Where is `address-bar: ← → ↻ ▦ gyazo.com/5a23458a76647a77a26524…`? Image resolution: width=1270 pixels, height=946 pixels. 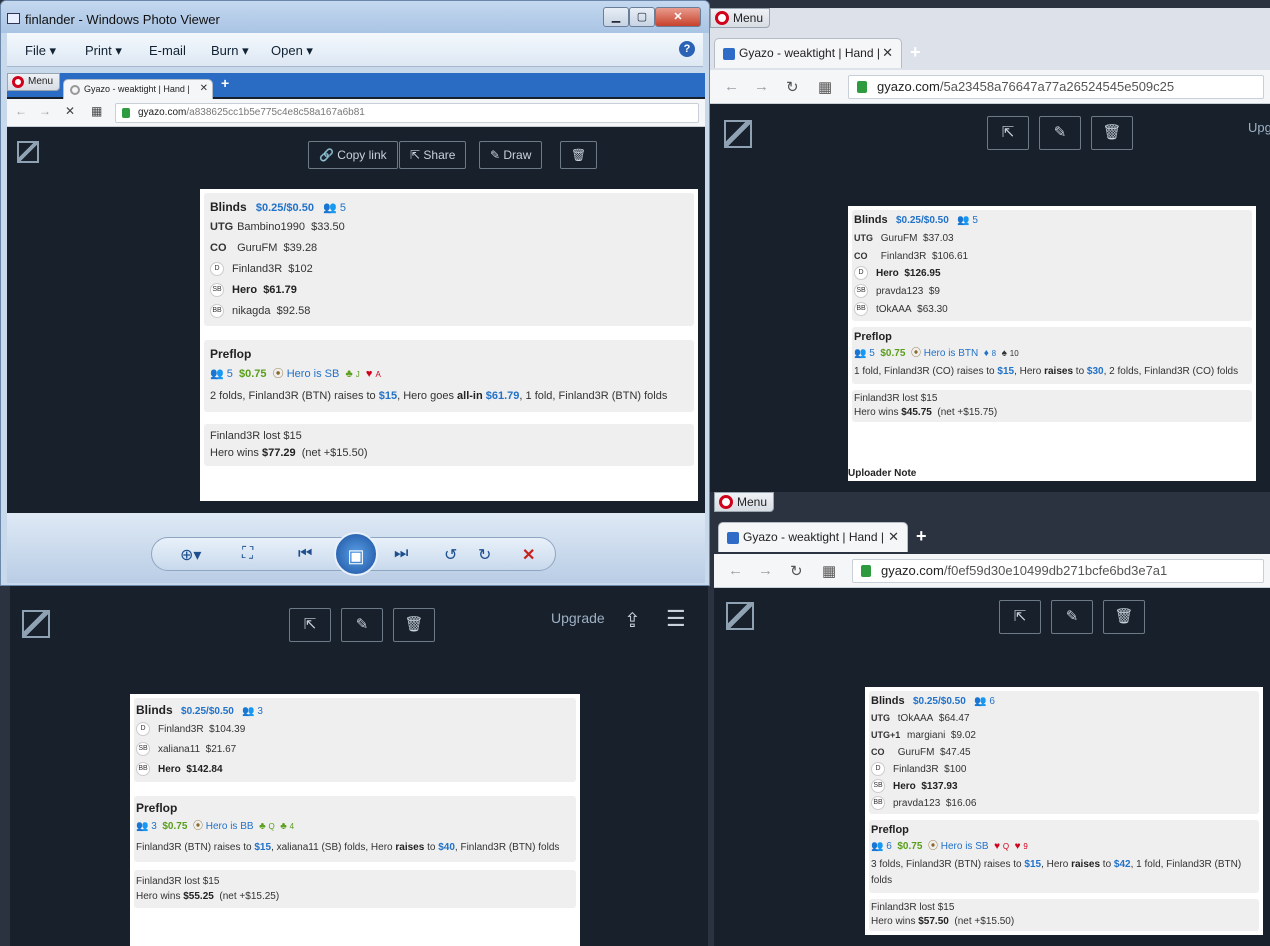 address-bar: ← → ↻ ▦ gyazo.com/5a23458a76647a77a26524… is located at coordinates (990, 87).